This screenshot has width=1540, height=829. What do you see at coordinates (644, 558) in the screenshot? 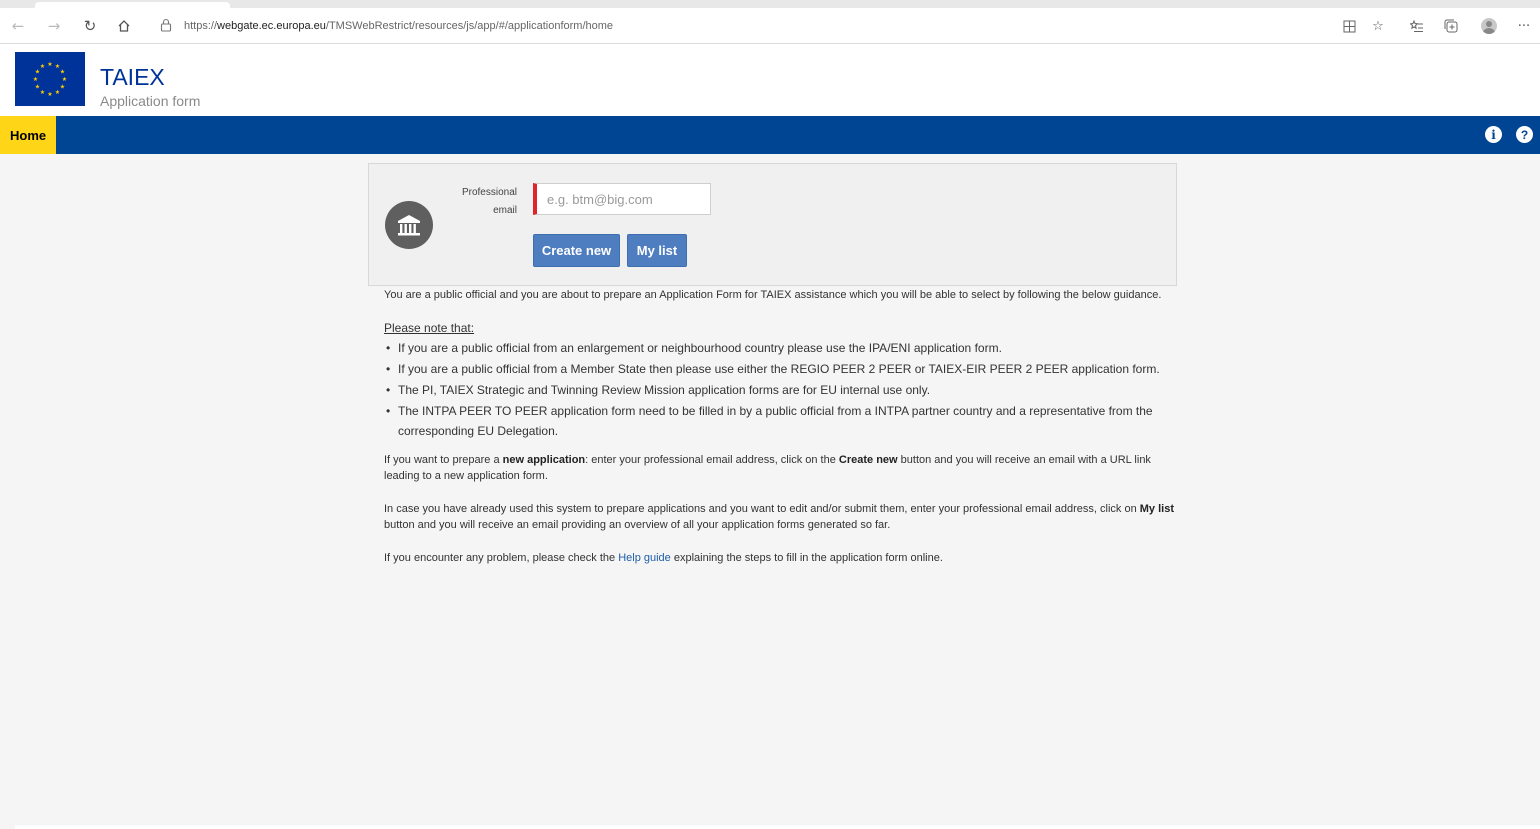
I see `help-guide-link: Help guide` at bounding box center [644, 558].